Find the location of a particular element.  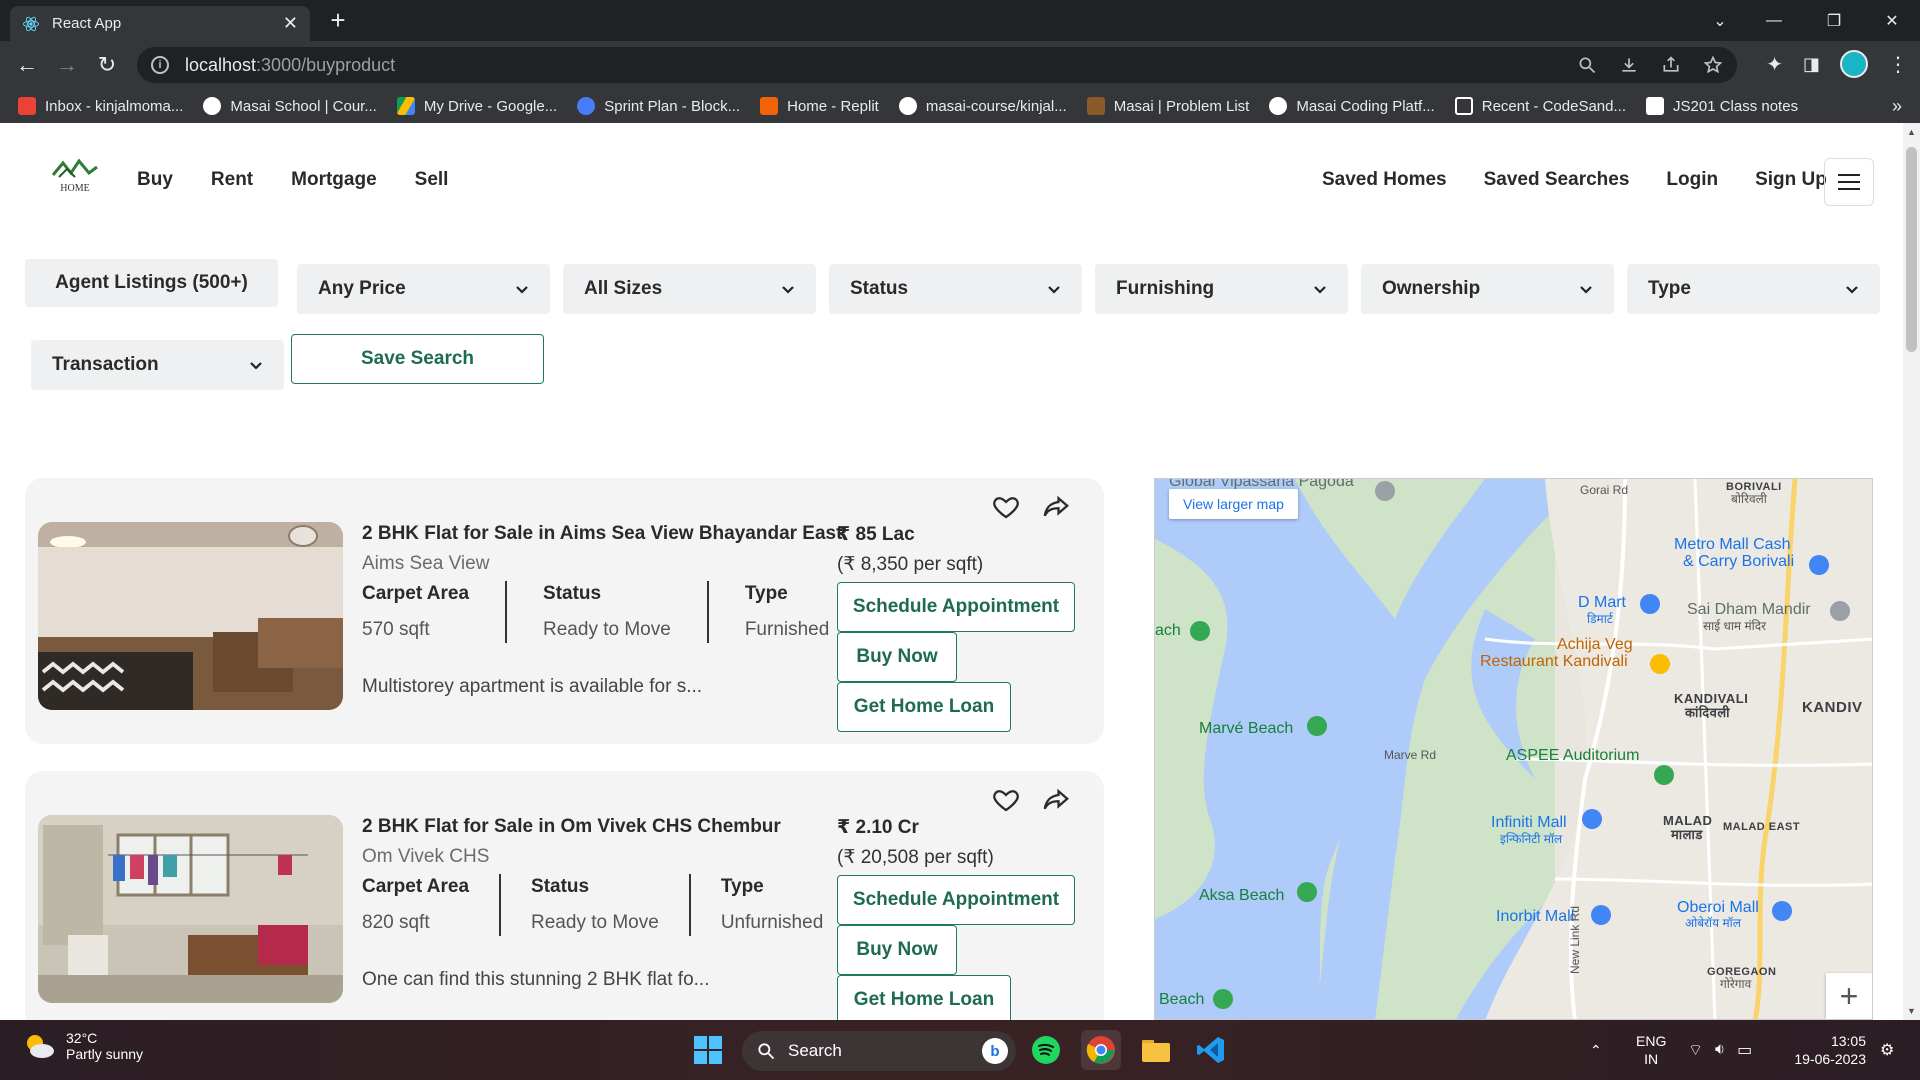

nav-rent: Rent is located at coordinates (232, 180).